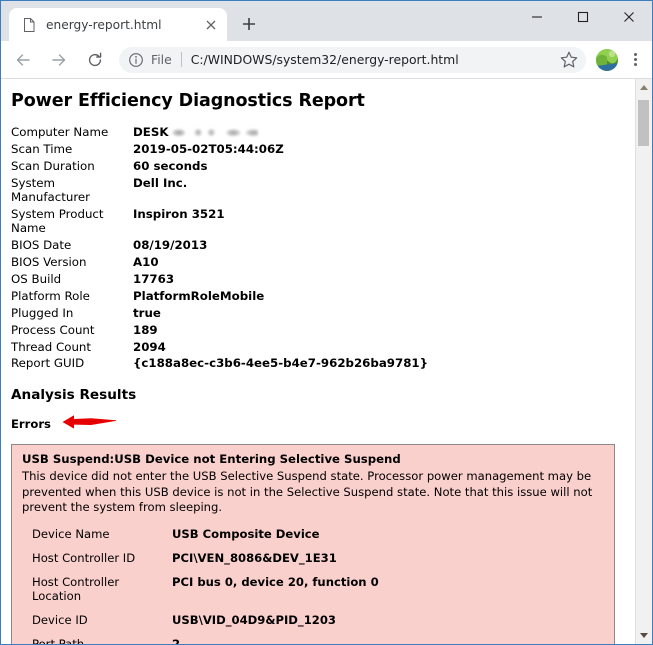 The width and height of the screenshot is (653, 645). What do you see at coordinates (319, 424) in the screenshot?
I see `errors-section-header: Errors` at bounding box center [319, 424].